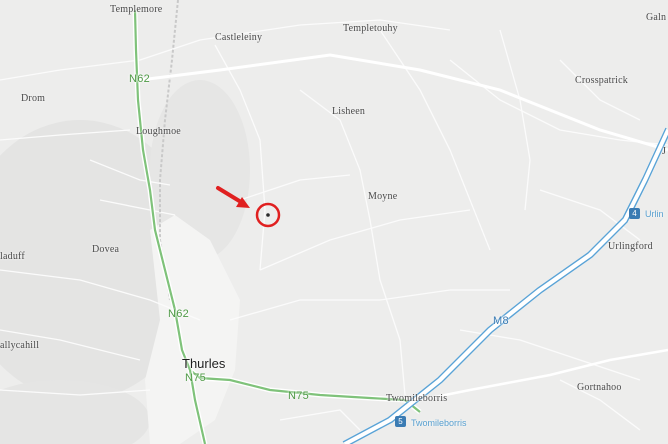 The width and height of the screenshot is (668, 444). I want to click on place-label-templetouhy: Templetouhy, so click(370, 28).